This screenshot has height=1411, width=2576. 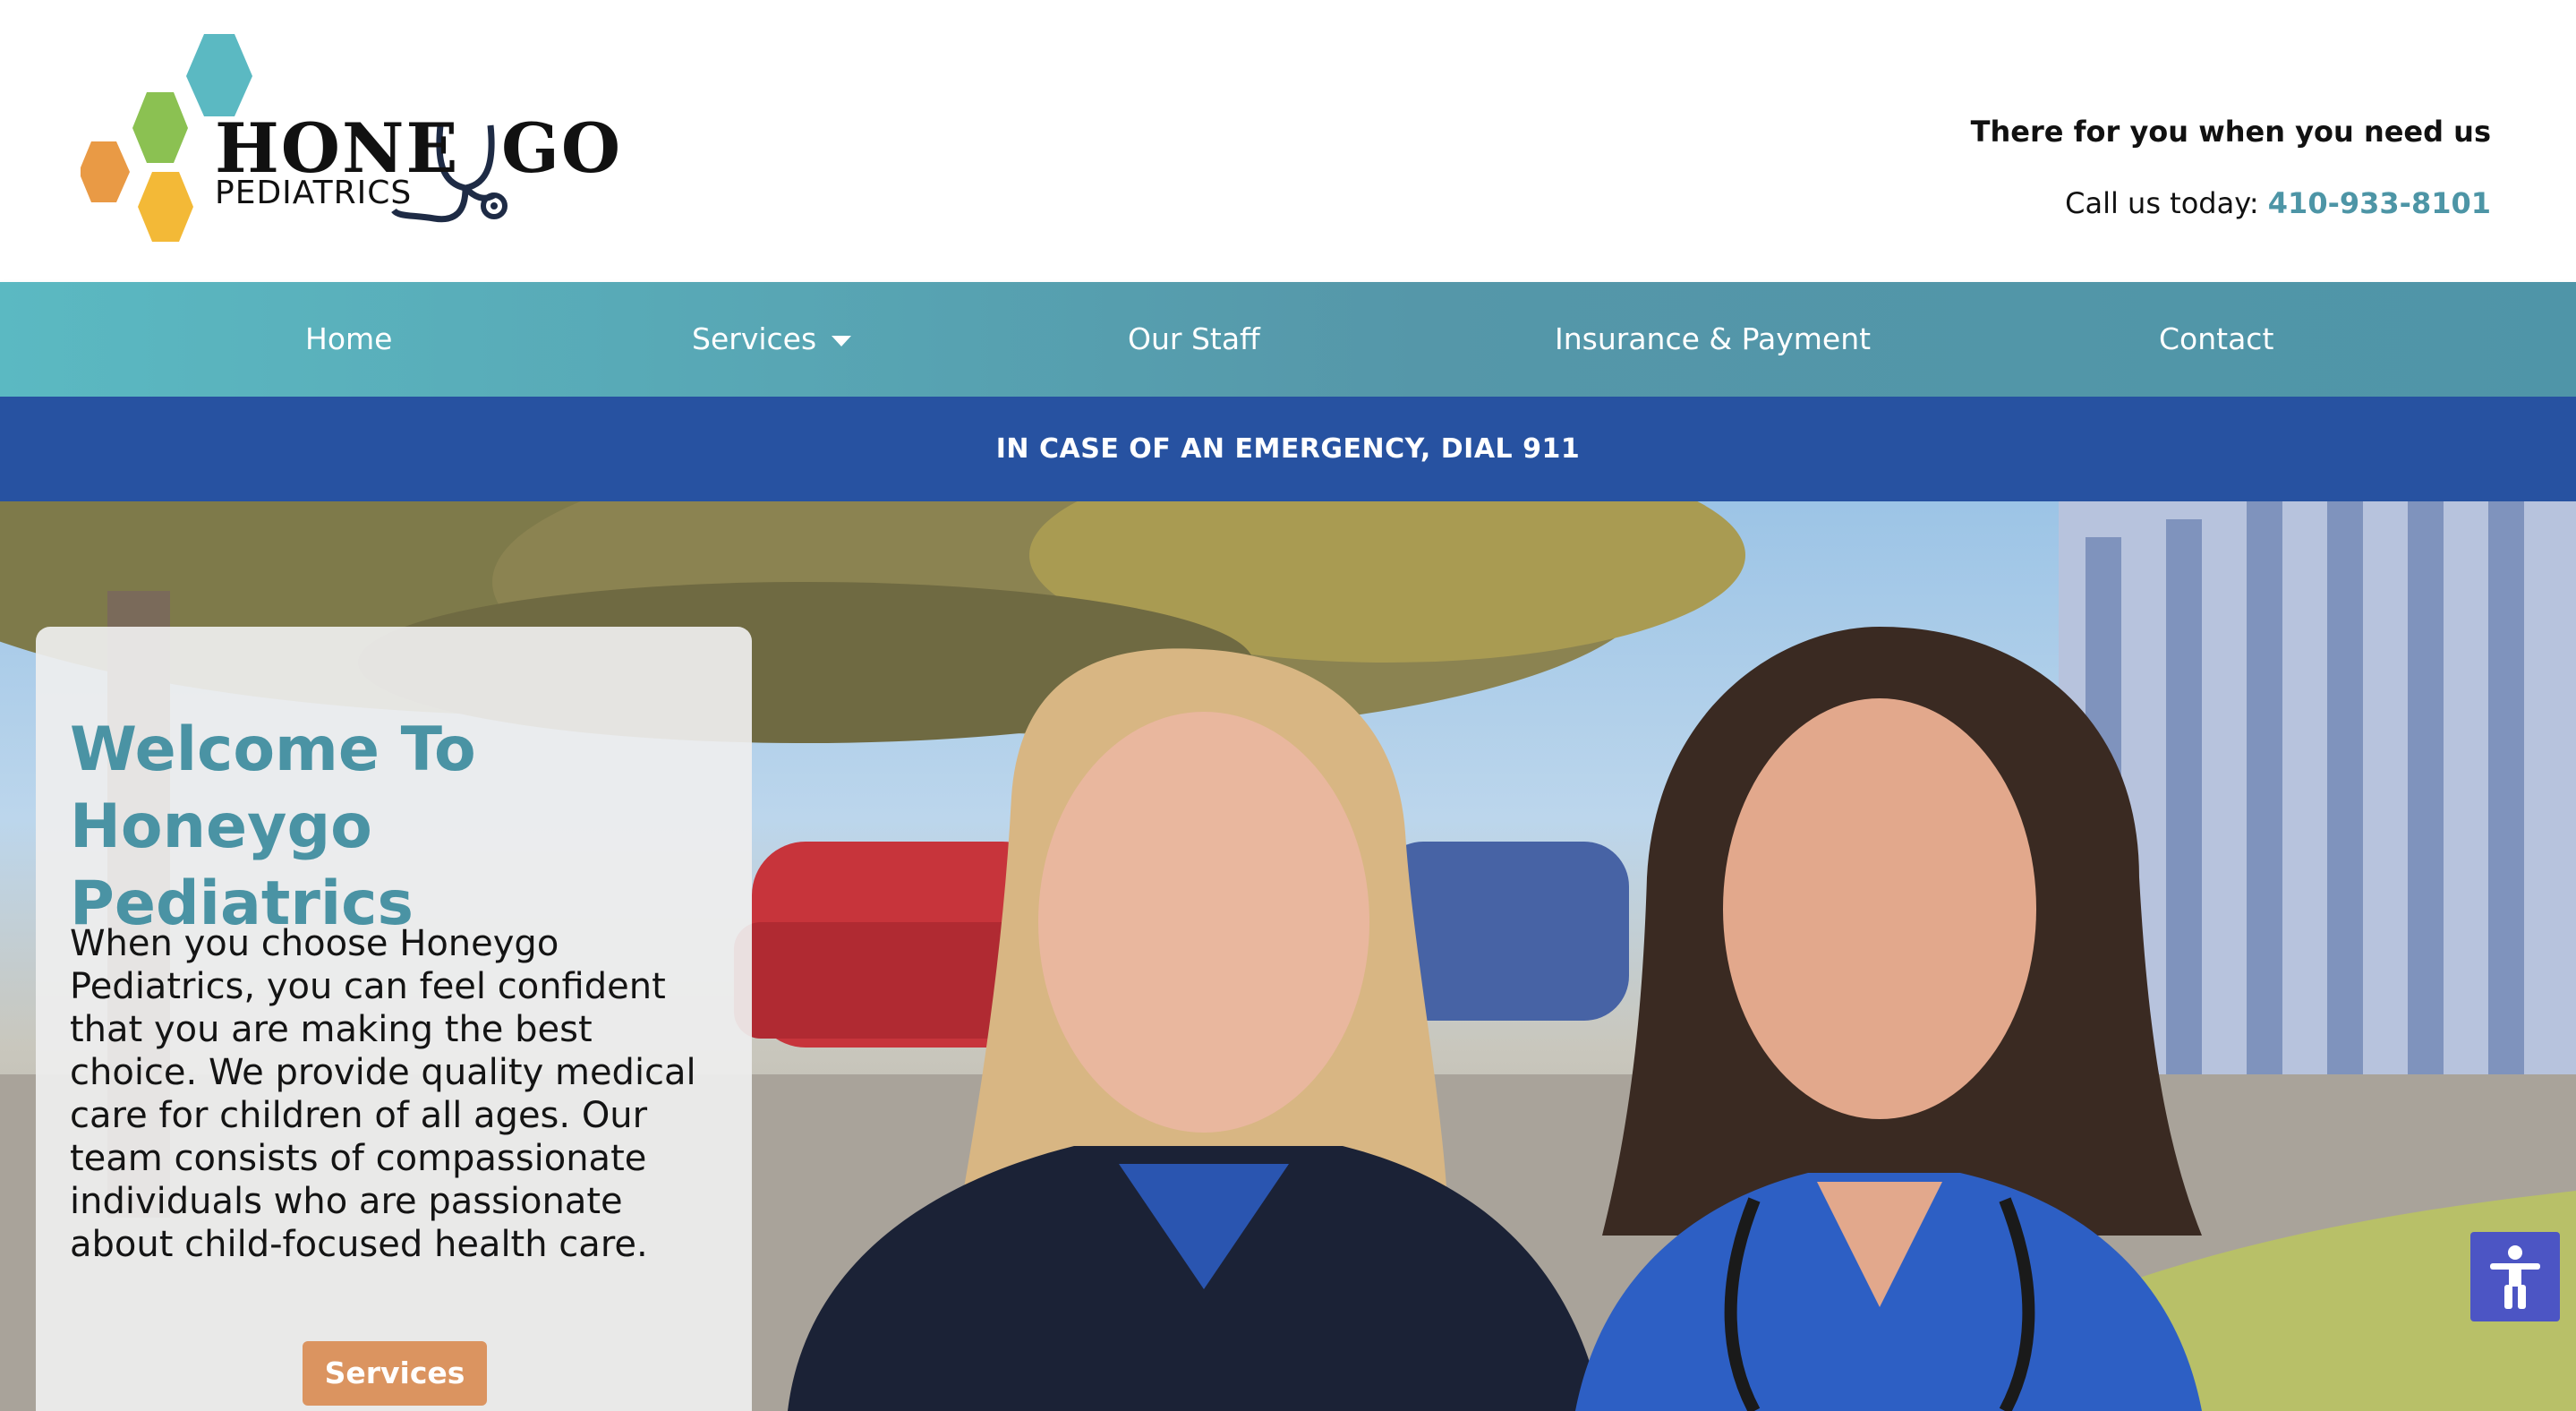 What do you see at coordinates (1288, 449) in the screenshot?
I see `emergency-banner: IN CASE OF AN EMERGENCY, DIAL 911` at bounding box center [1288, 449].